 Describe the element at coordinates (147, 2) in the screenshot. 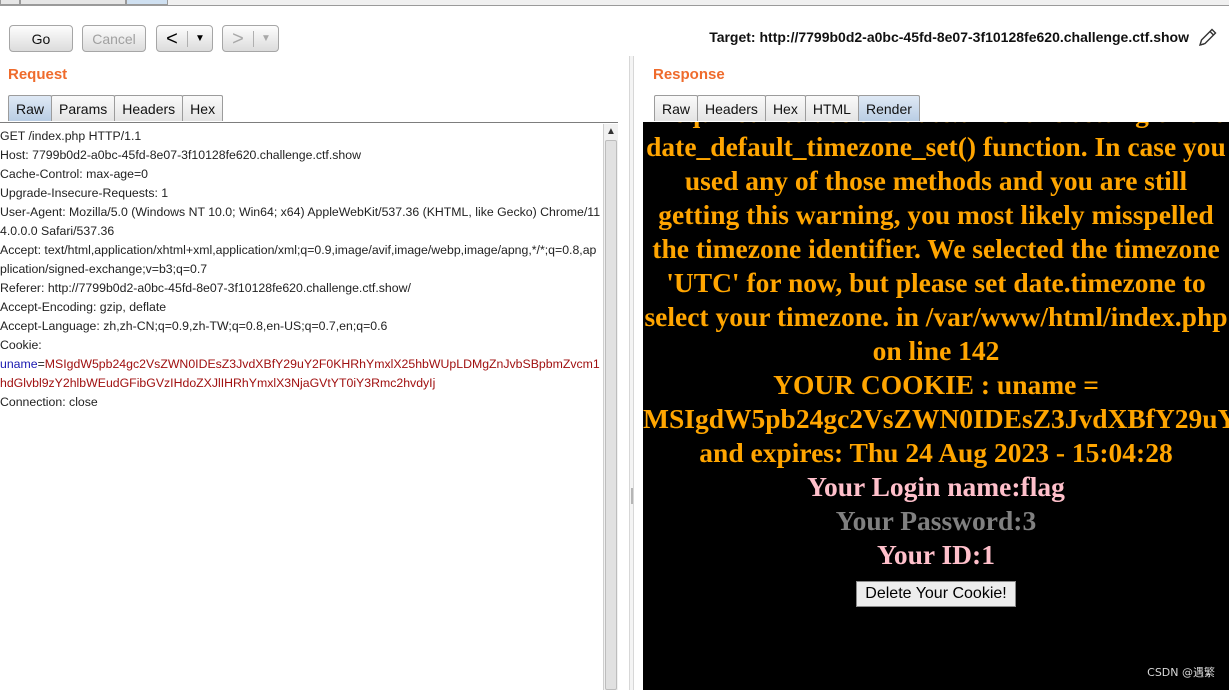

I see `tab-stub-active` at that location.